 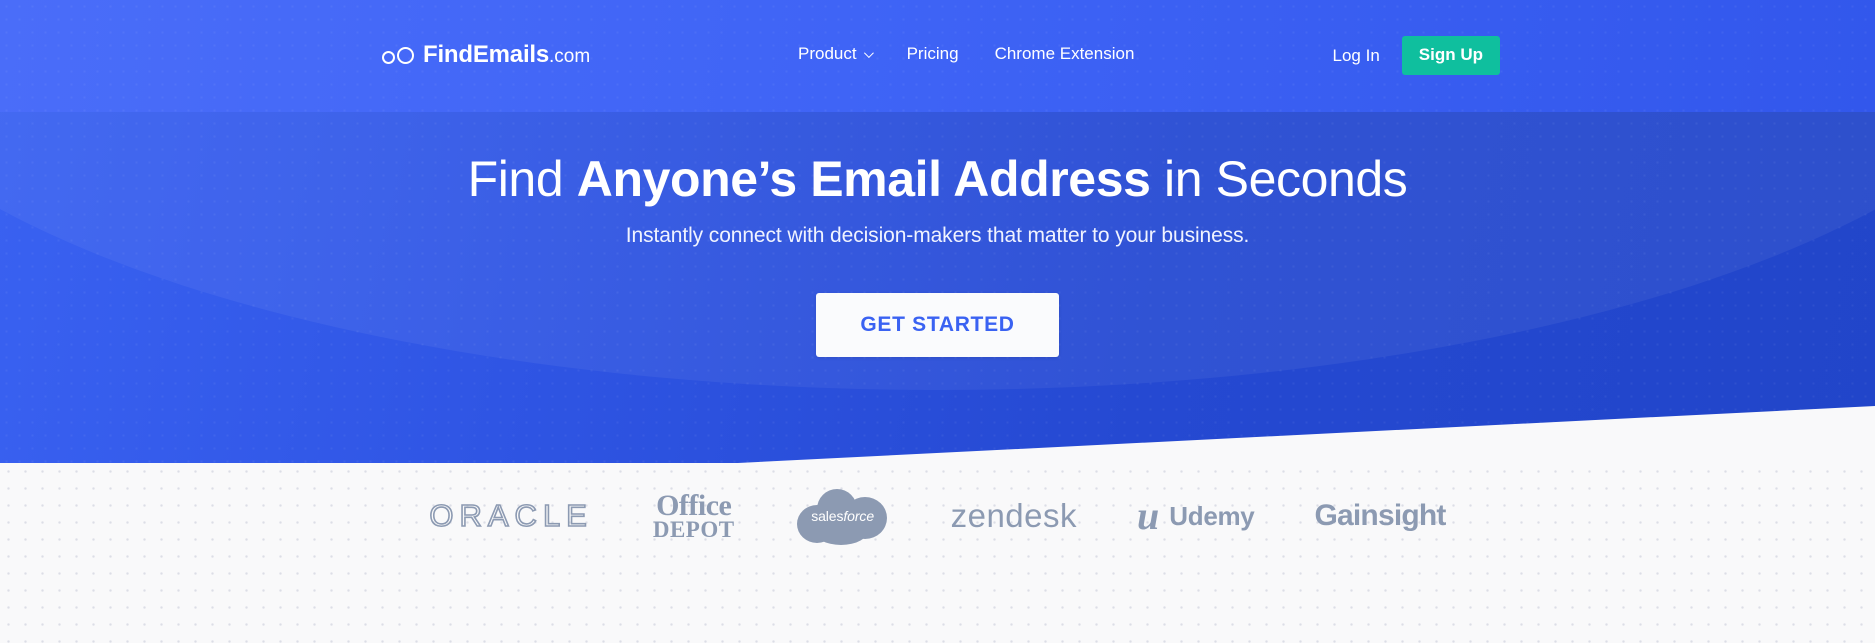 I want to click on chevron-down-icon, so click(x=868, y=52).